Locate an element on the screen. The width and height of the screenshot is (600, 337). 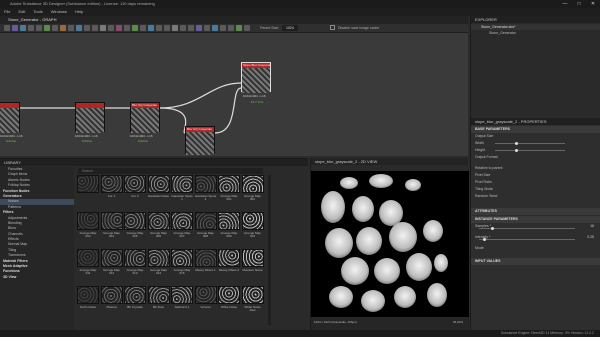
parent-size-dropdown: 1024 is located at coordinates (290, 28).